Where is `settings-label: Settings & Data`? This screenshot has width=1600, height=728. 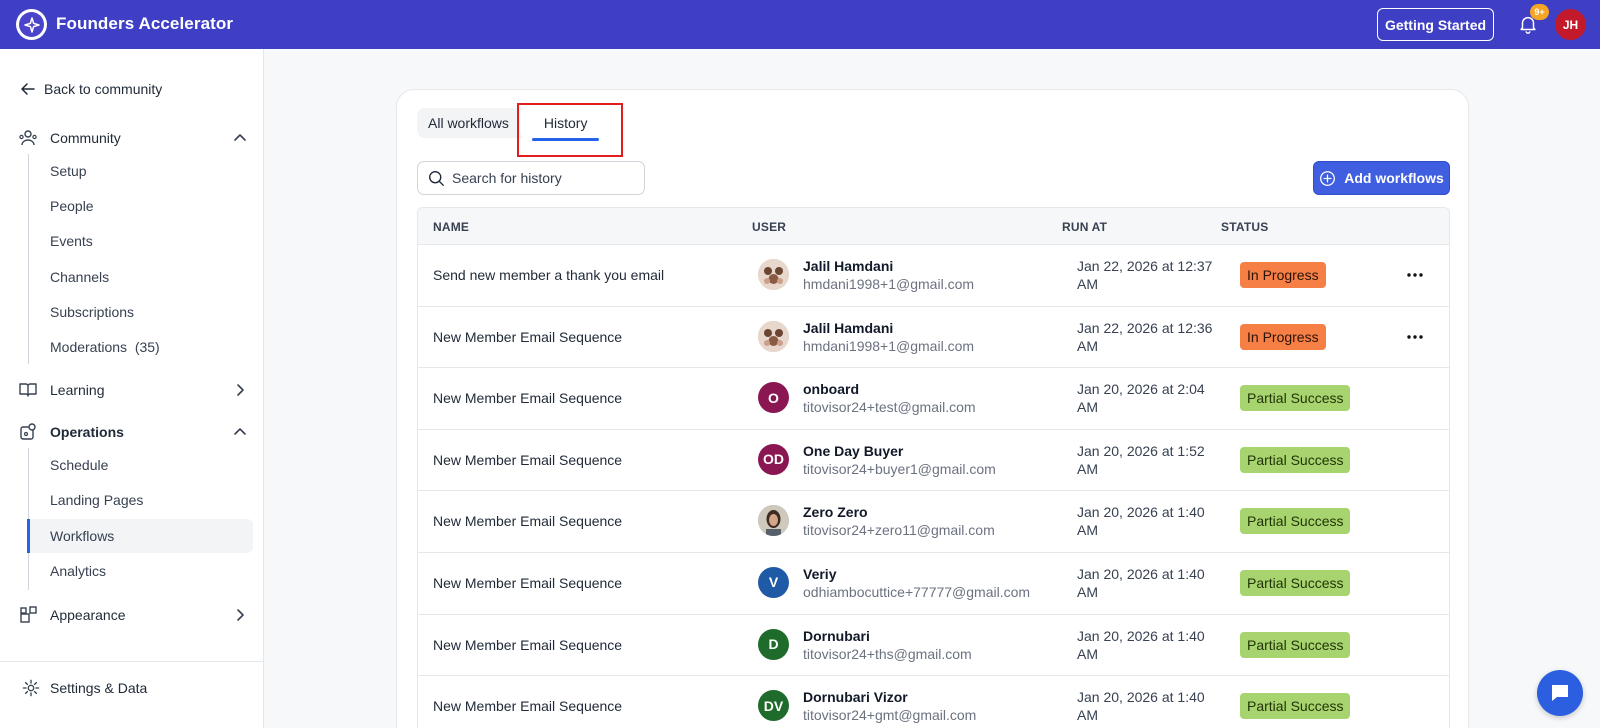
settings-label: Settings & Data is located at coordinates (99, 688).